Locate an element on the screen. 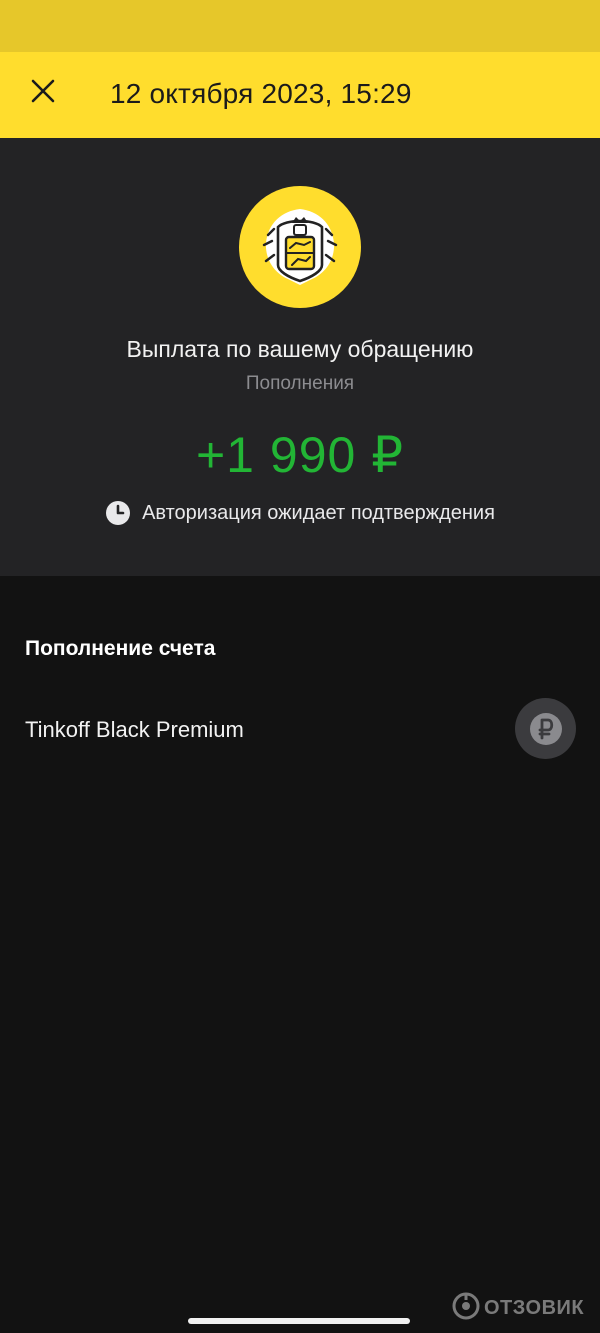  otzovik-logo-icon is located at coordinates (466, 1308).